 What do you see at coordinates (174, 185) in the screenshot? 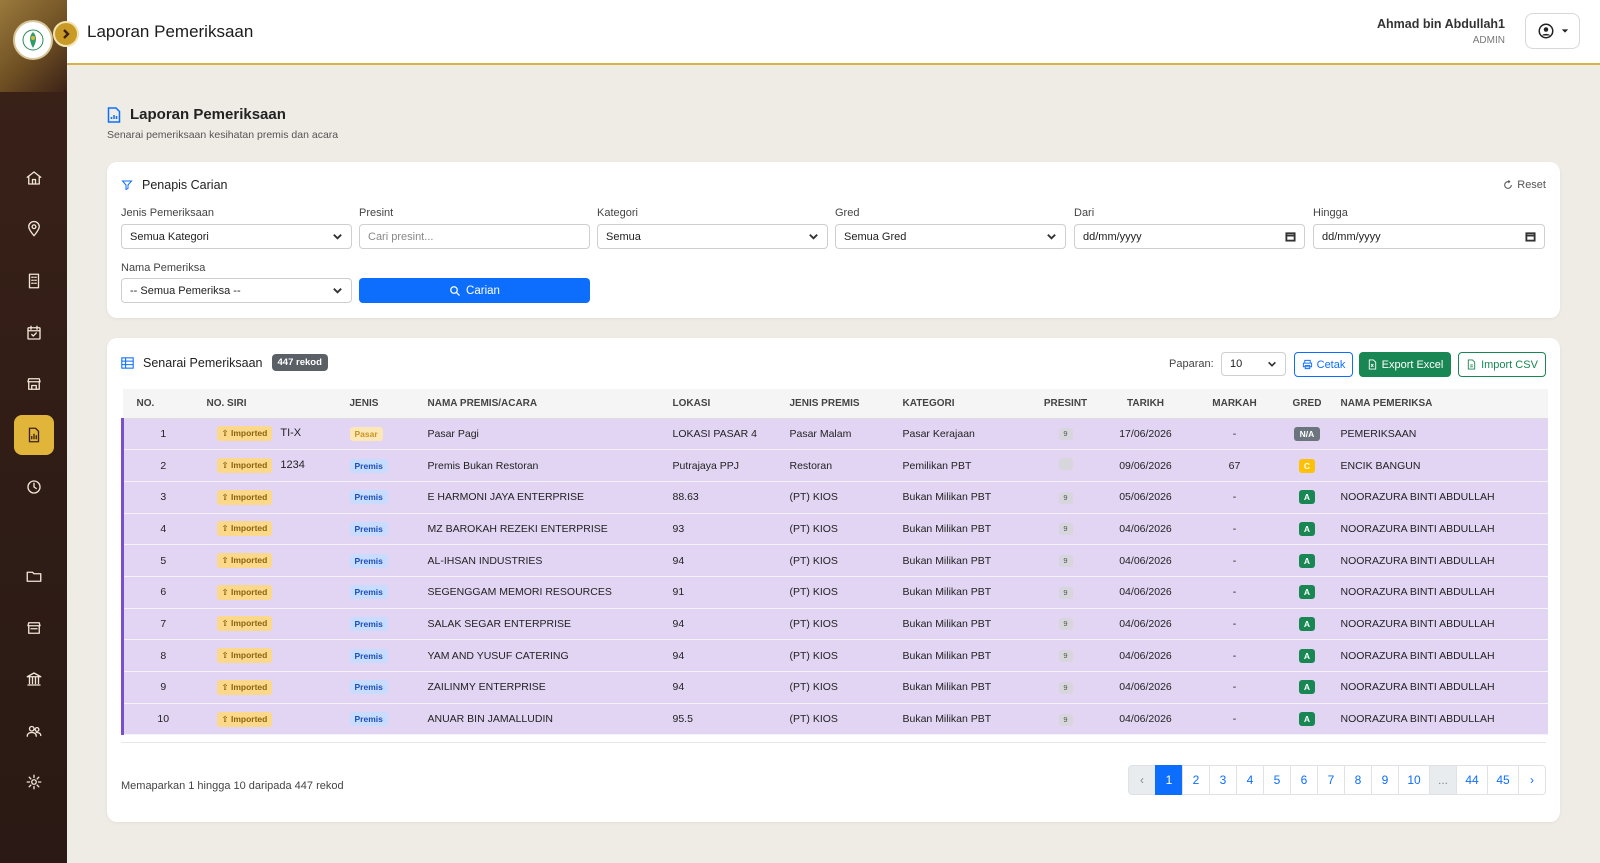
I see `filter-title: Penapis Carian` at bounding box center [174, 185].